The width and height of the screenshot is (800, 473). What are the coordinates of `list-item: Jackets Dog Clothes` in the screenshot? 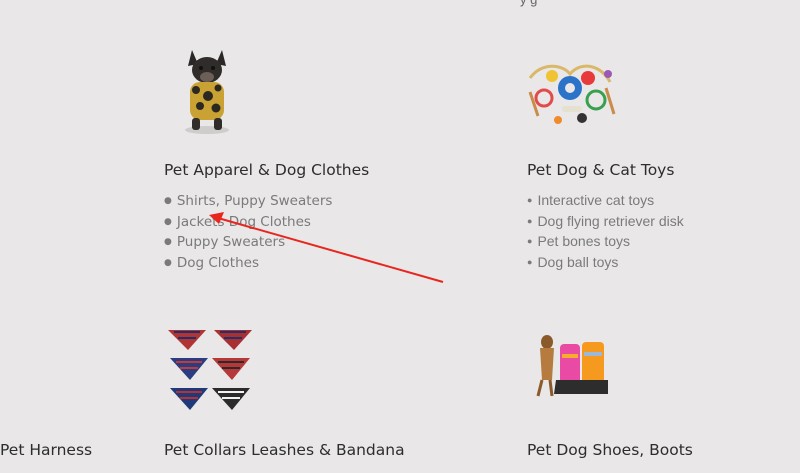 It's located at (248, 223).